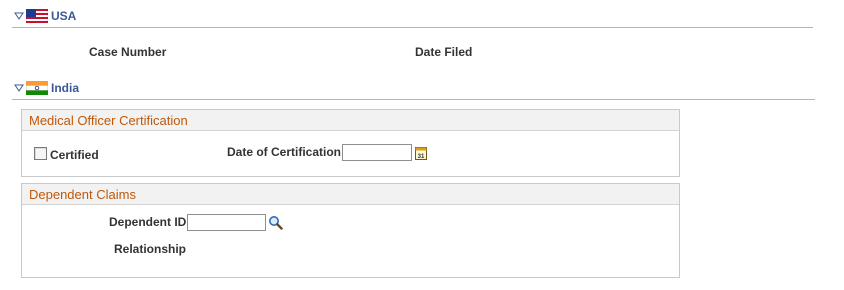  I want to click on calendar-icon-text: 31, so click(421, 157).